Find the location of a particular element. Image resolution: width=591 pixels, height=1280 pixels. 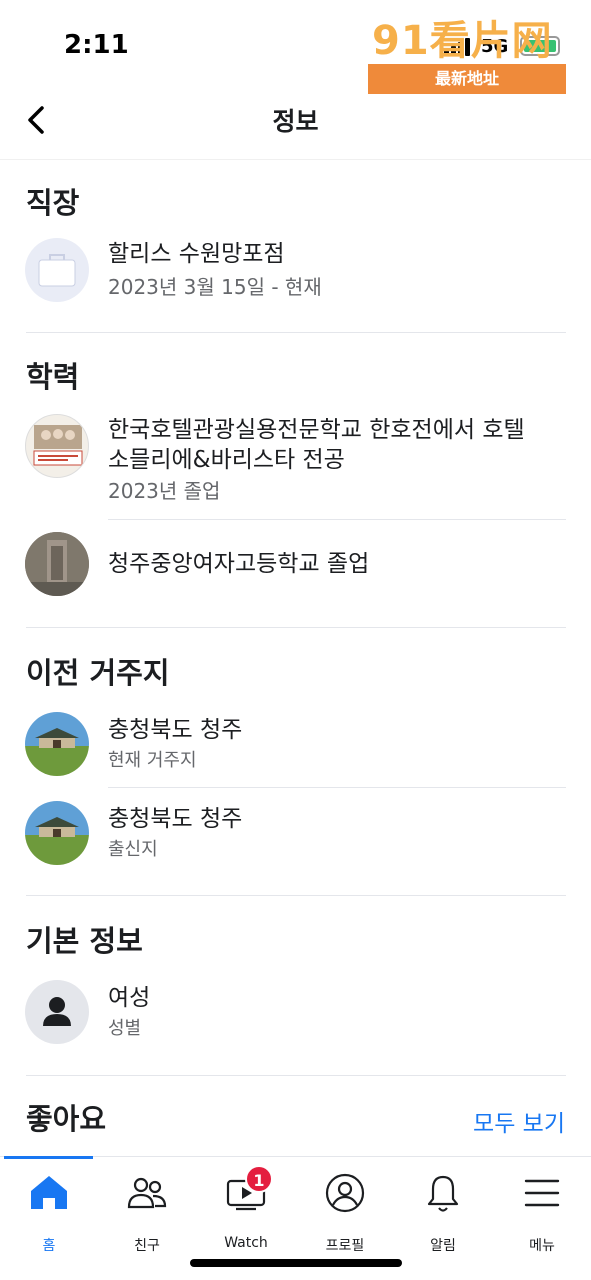

status-bar: 2:11 5G 91看片网 最新地址91wang37.com is located at coordinates (295, 59).